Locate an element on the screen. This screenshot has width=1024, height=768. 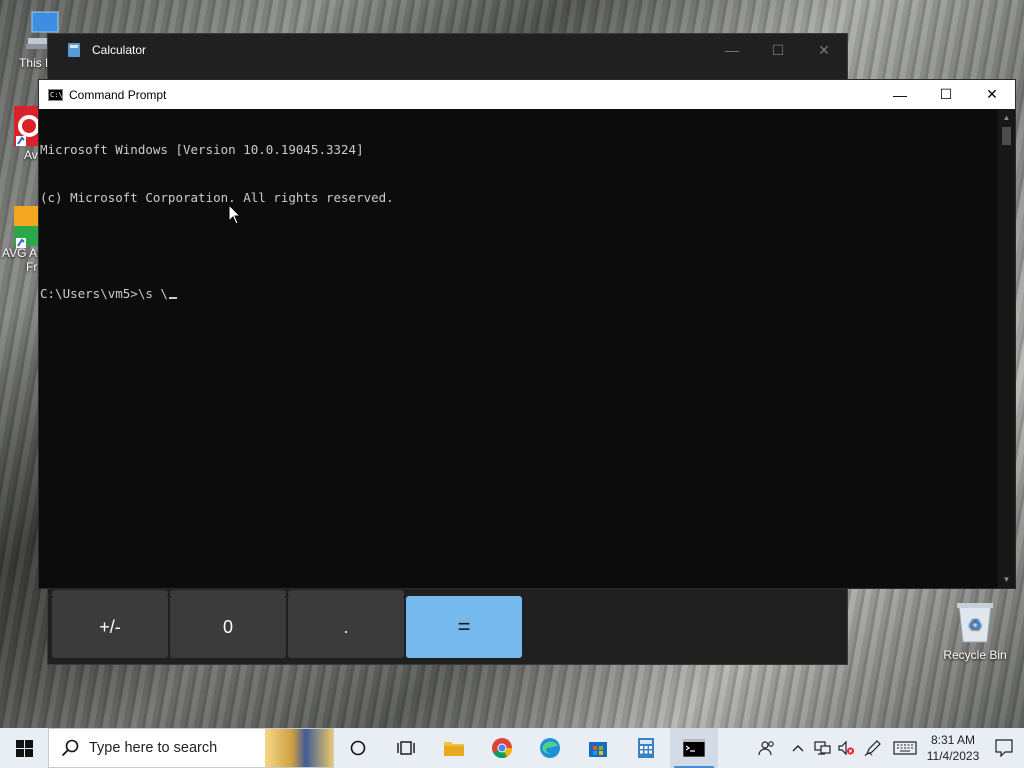
keyboard-icon is located at coordinates (905, 748).